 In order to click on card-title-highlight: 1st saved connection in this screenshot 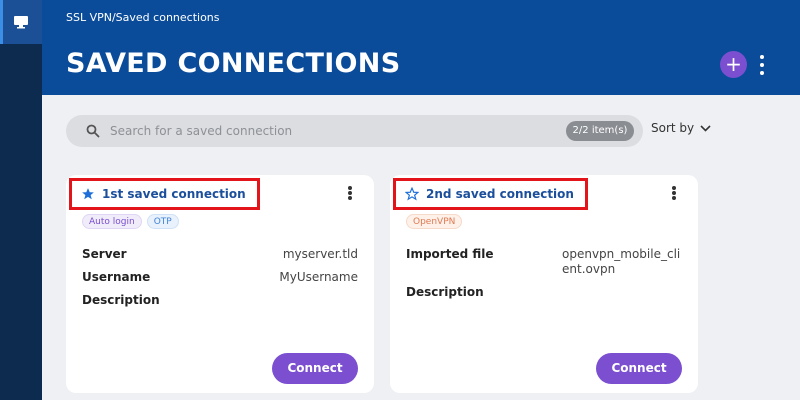, I will do `click(164, 194)`.